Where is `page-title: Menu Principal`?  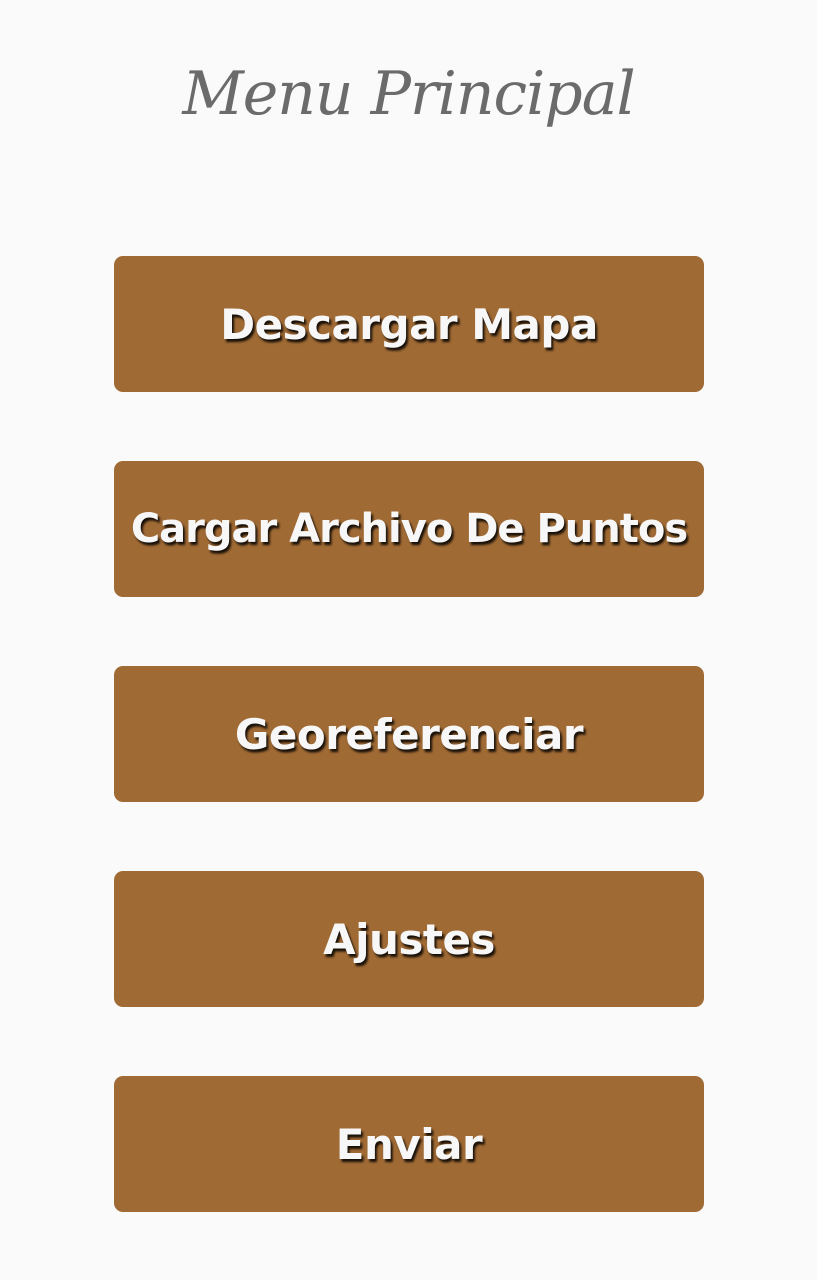 page-title: Menu Principal is located at coordinates (408, 94).